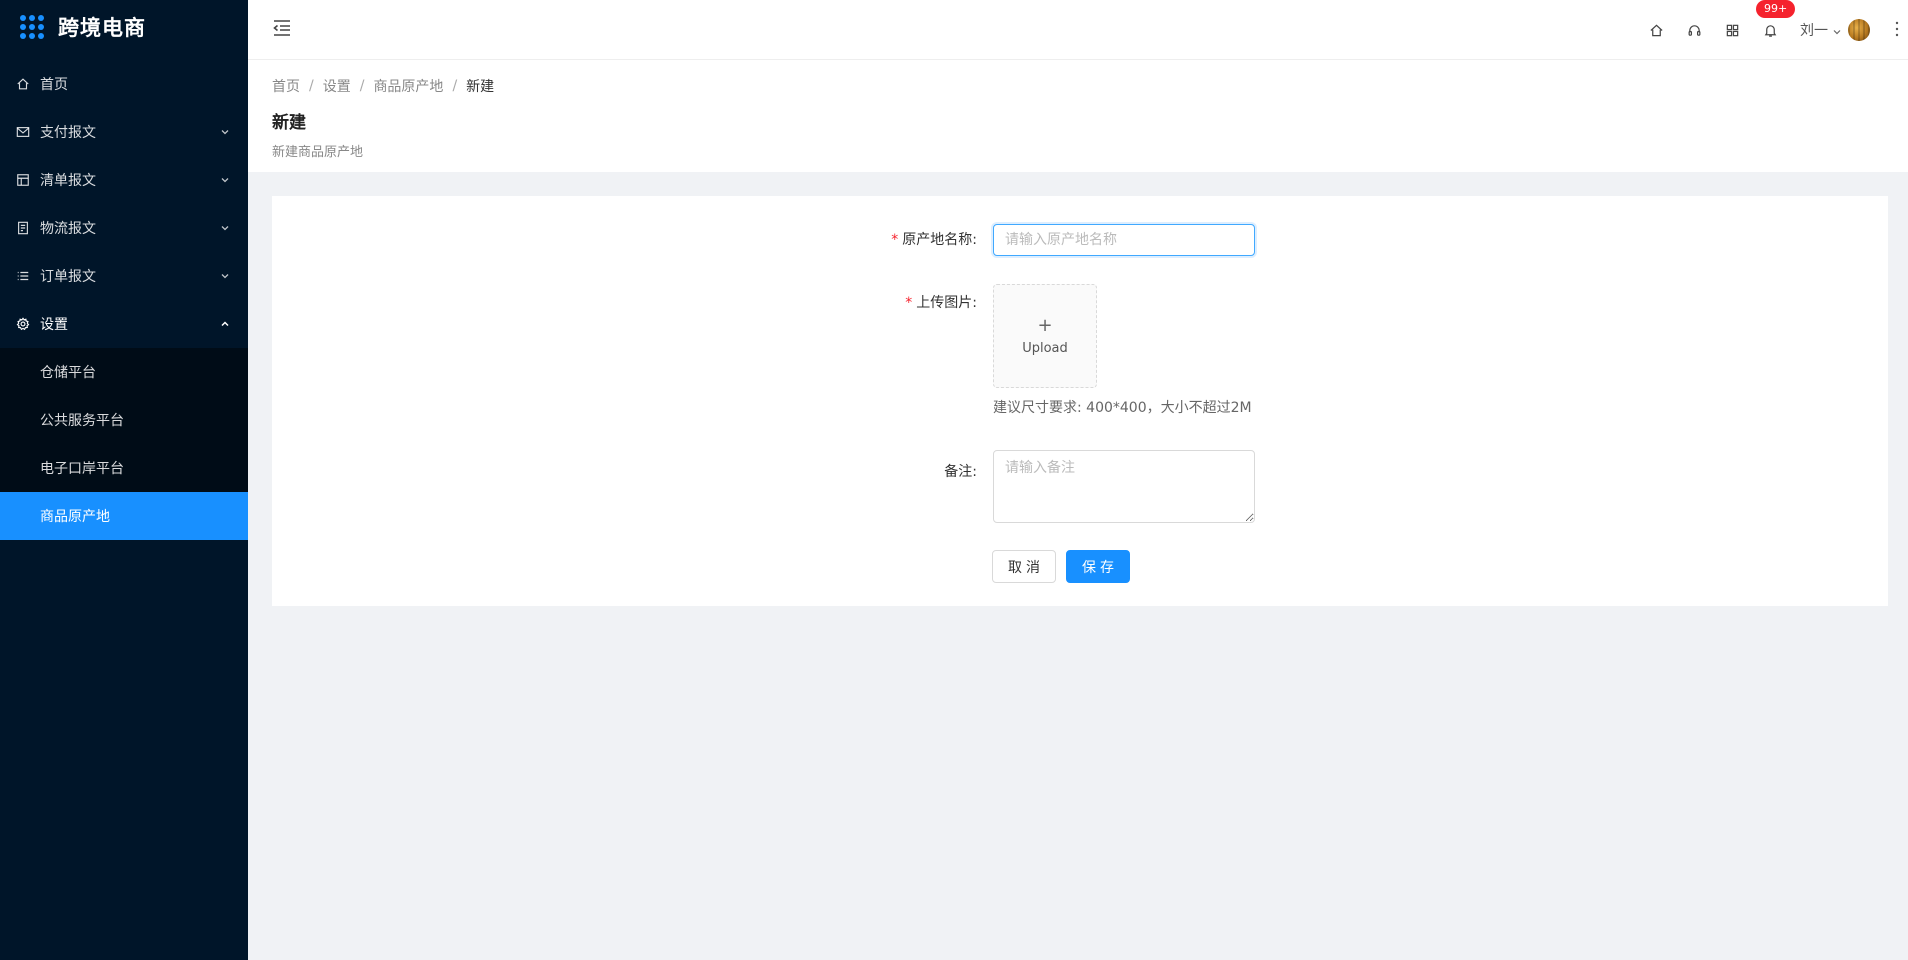  What do you see at coordinates (68, 181) in the screenshot?
I see `sidebar-item-label: 清单报文` at bounding box center [68, 181].